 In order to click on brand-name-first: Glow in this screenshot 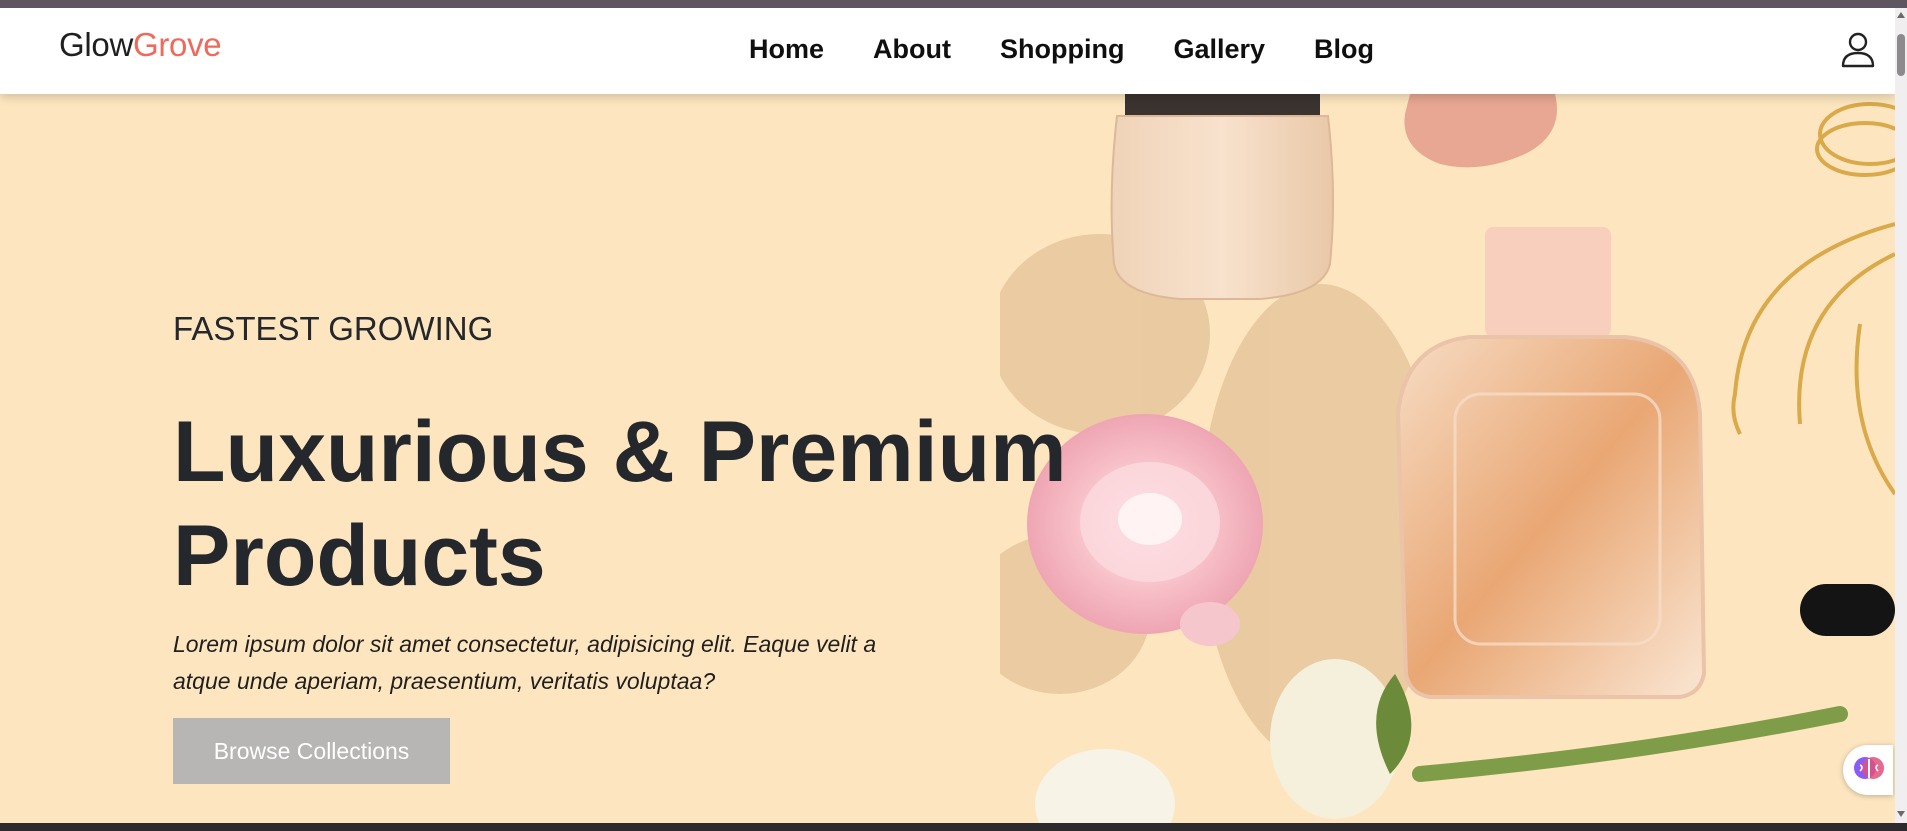, I will do `click(96, 44)`.